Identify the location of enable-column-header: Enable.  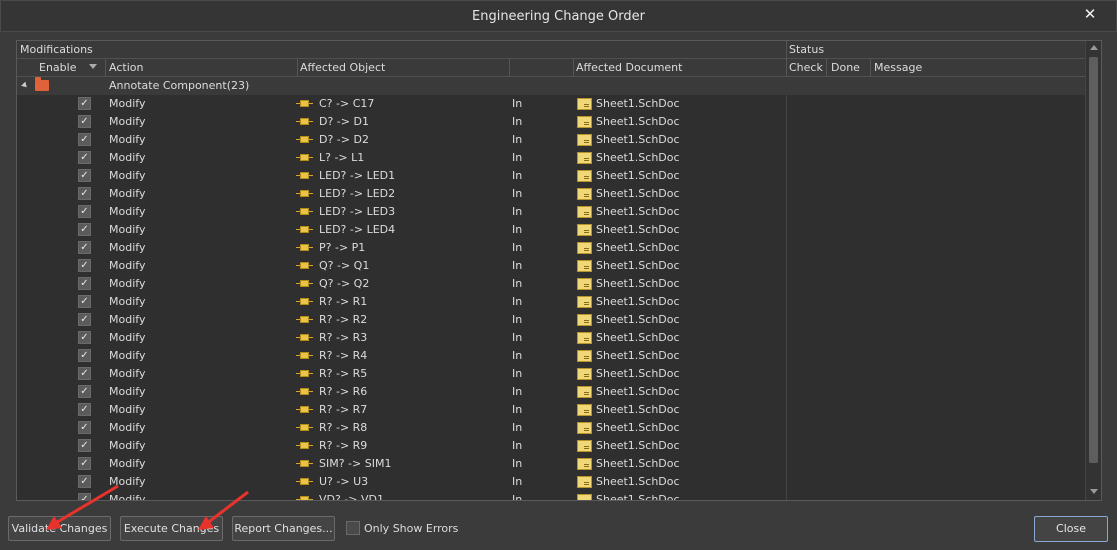
(57, 67).